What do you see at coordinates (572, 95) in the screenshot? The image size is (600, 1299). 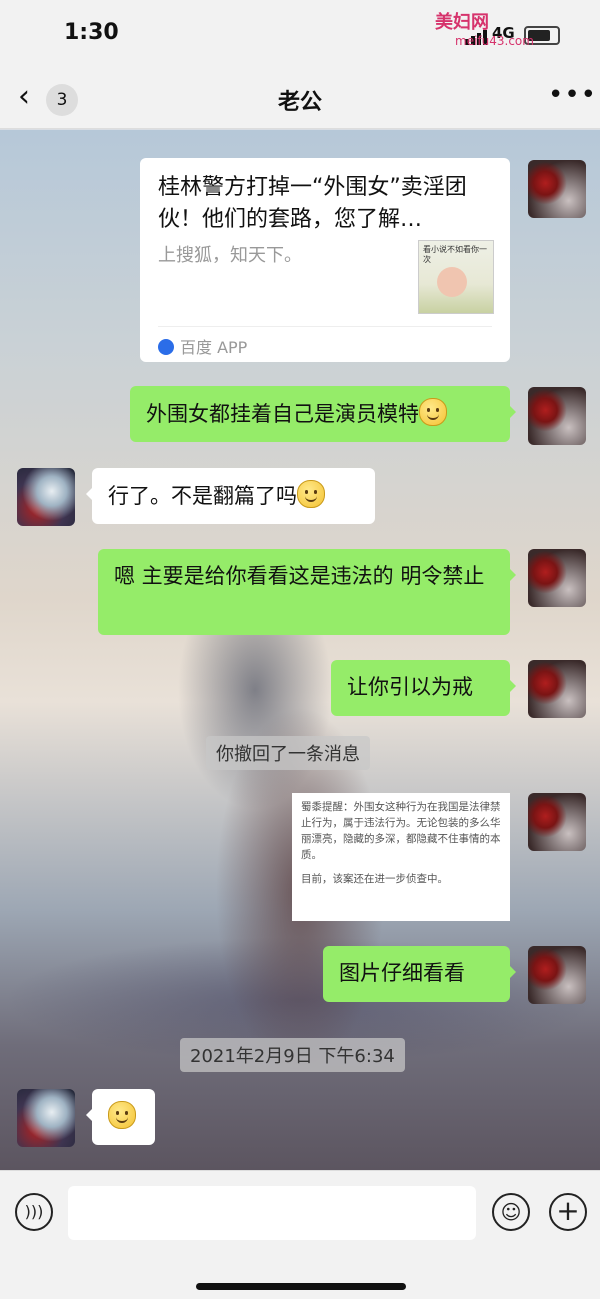 I see `more-icon: •••` at bounding box center [572, 95].